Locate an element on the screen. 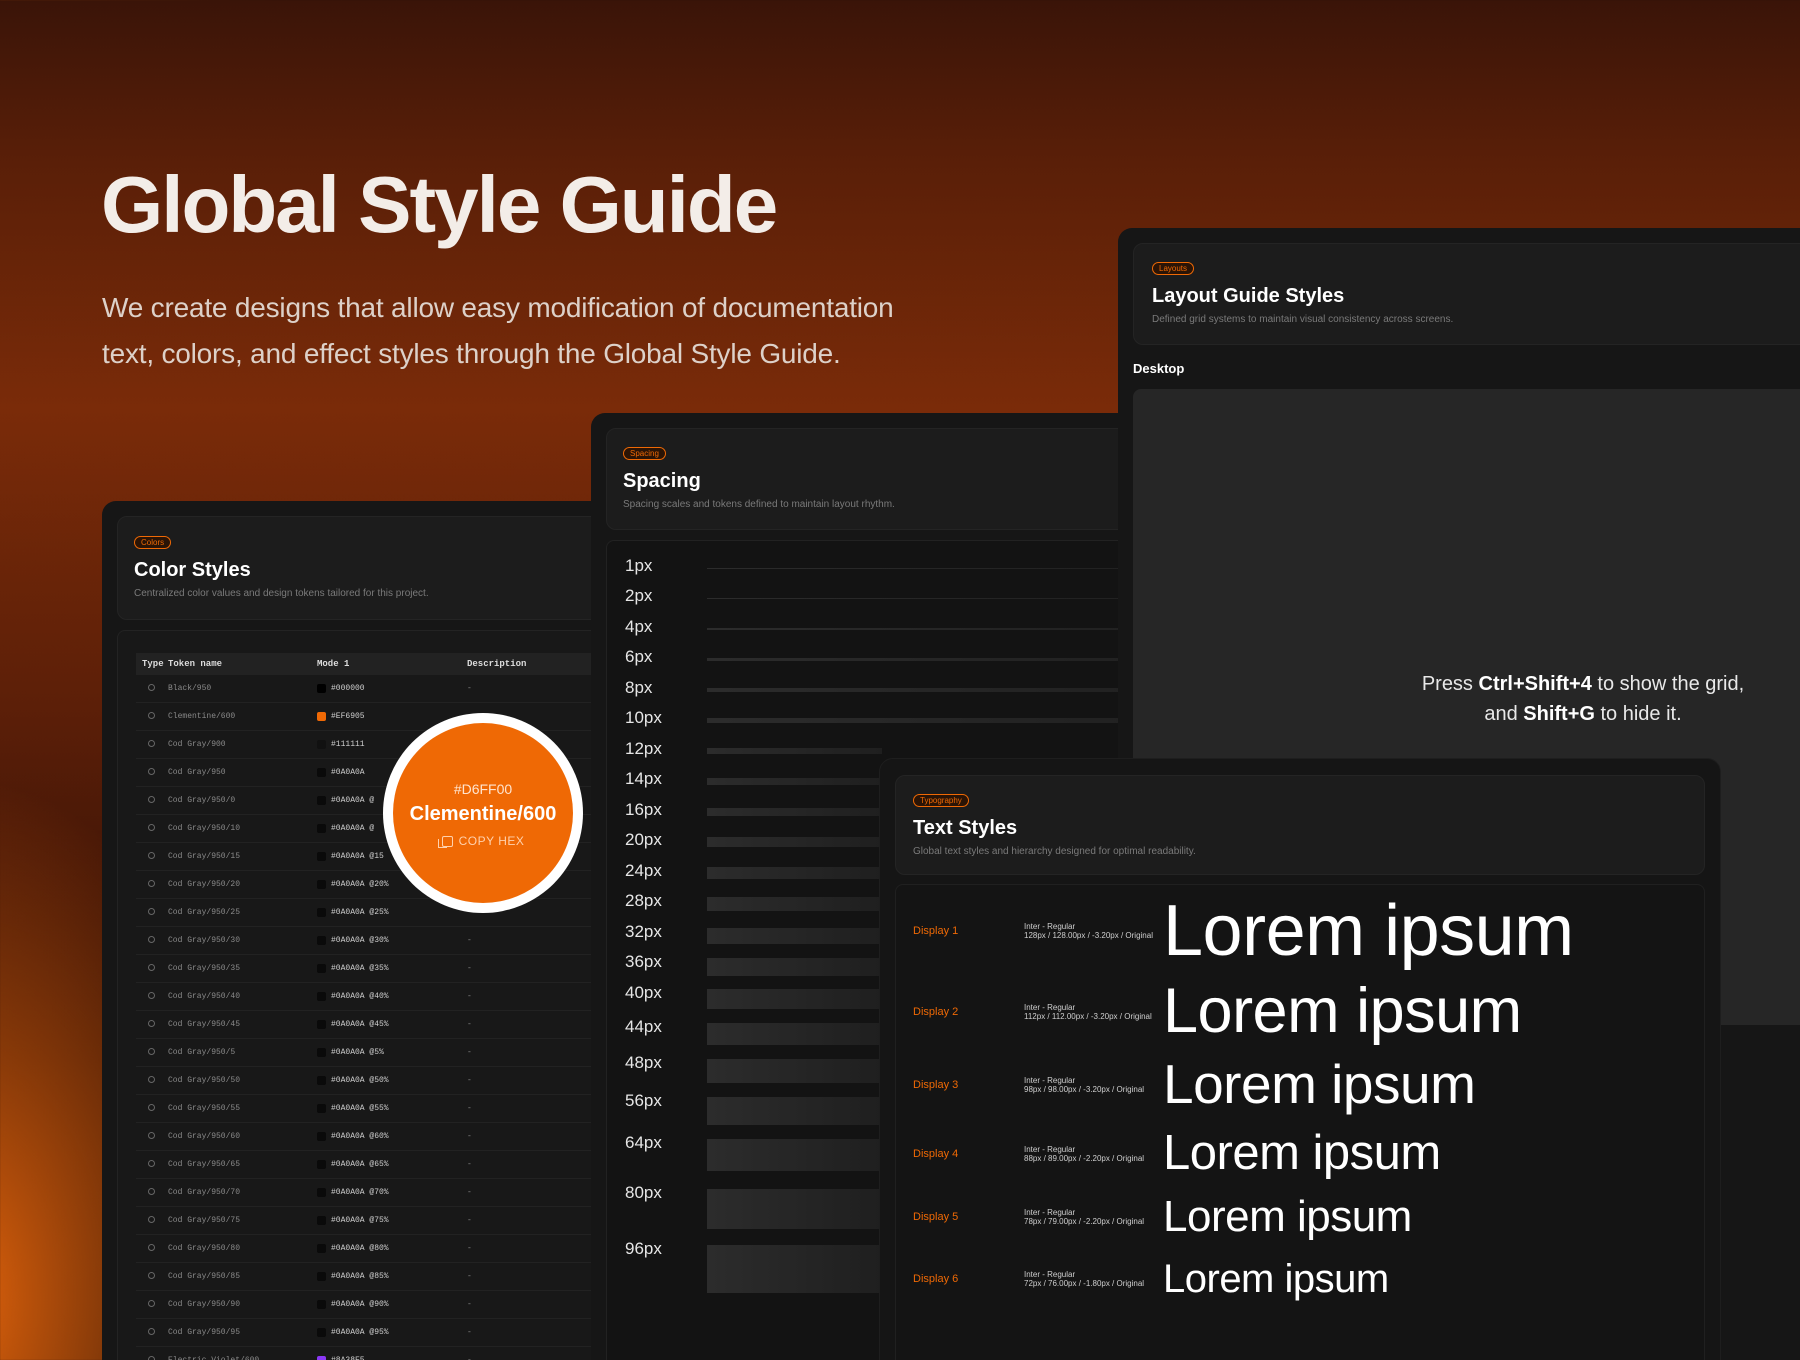 The width and height of the screenshot is (1800, 1360). token-value: #0A0A0A is located at coordinates (348, 772).